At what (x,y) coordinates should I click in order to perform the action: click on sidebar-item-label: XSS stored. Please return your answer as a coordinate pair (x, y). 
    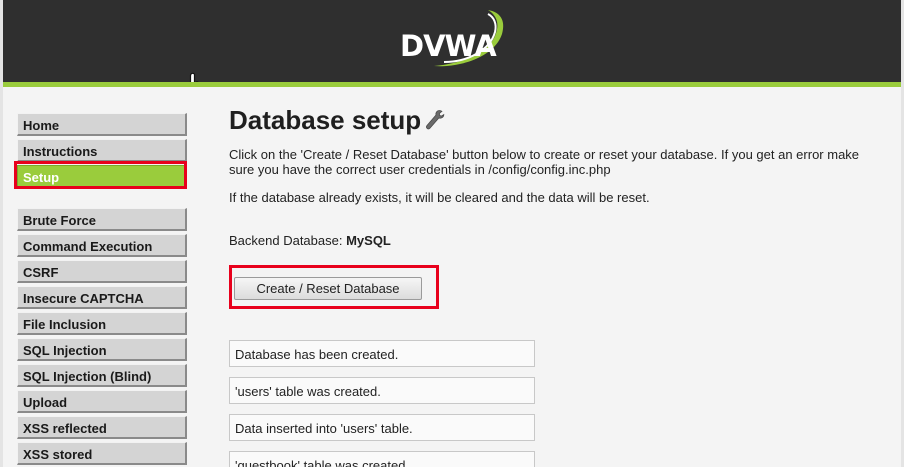
    Looking at the image, I should click on (58, 454).